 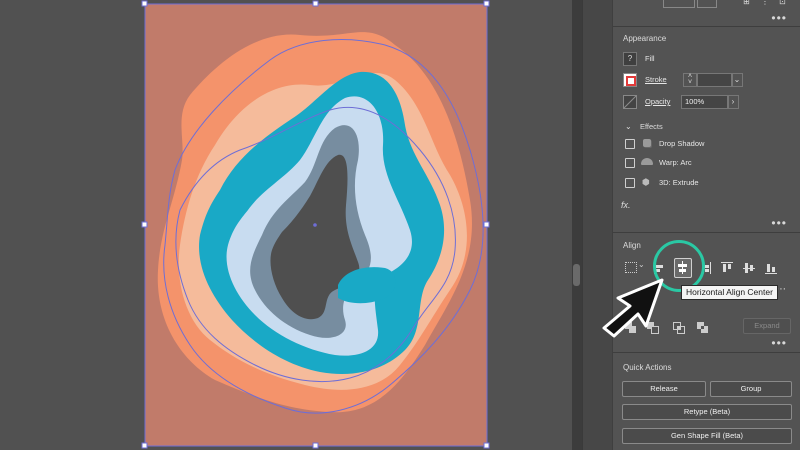 I want to click on release-button: Release, so click(x=664, y=389).